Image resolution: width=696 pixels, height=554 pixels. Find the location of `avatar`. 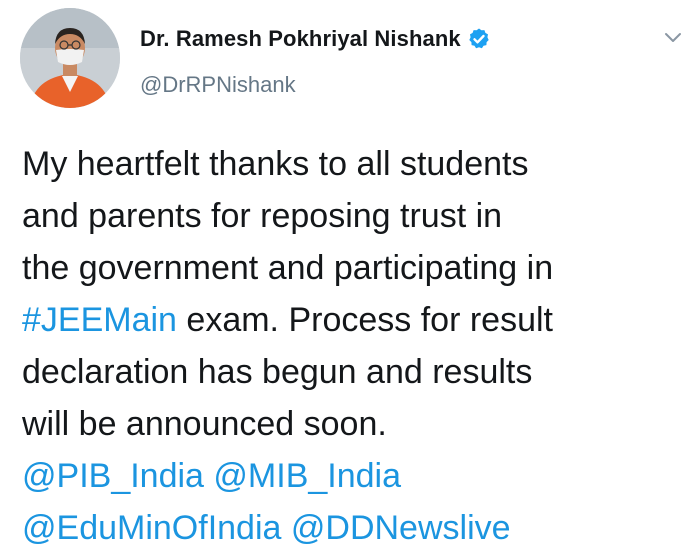

avatar is located at coordinates (70, 58).